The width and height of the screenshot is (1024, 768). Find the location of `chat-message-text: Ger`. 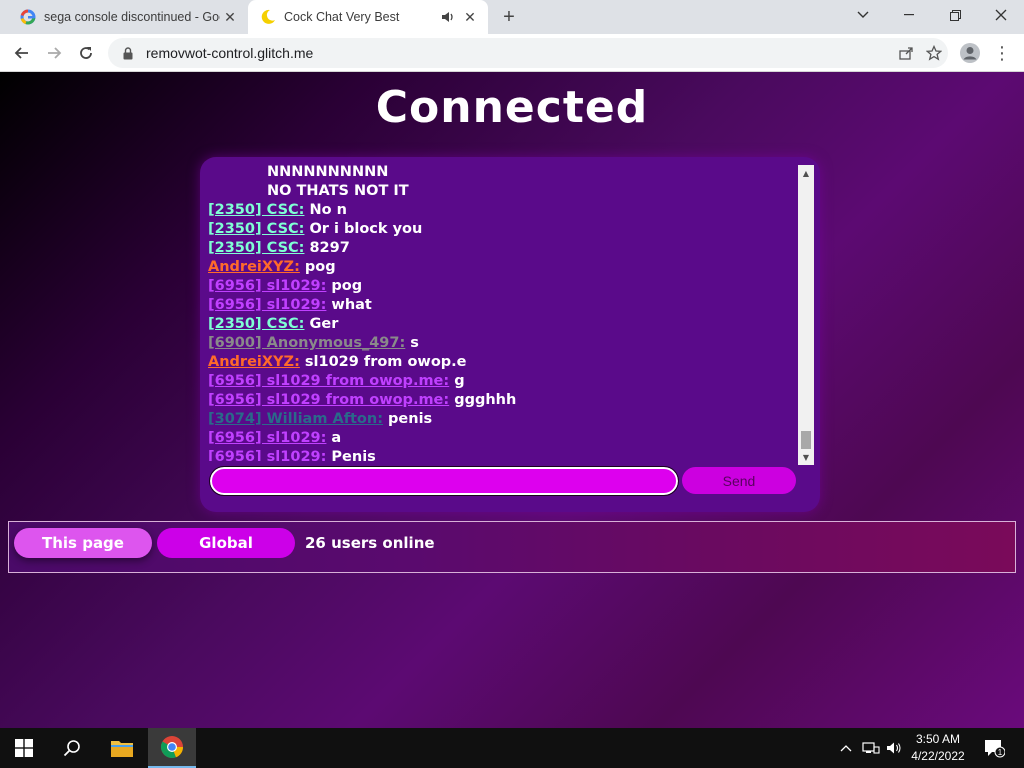

chat-message-text: Ger is located at coordinates (324, 324).